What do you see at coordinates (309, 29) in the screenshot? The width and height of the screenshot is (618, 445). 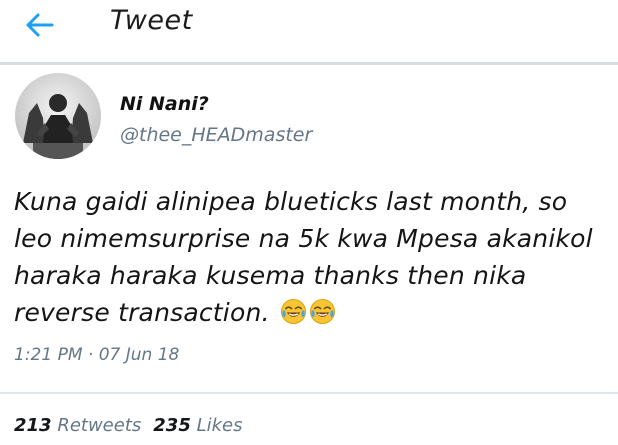 I see `top-bar: Tweet` at bounding box center [309, 29].